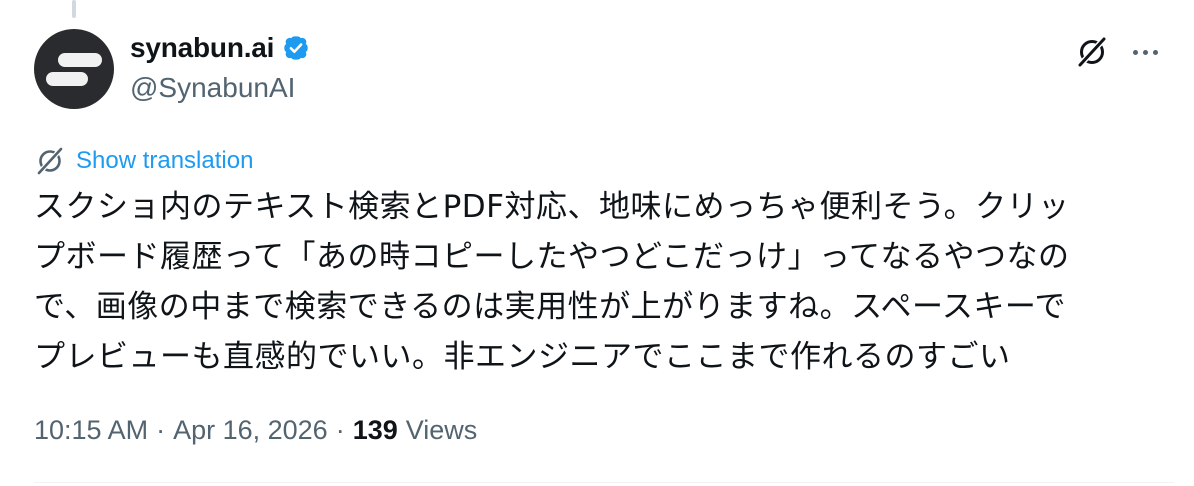 This screenshot has width=1194, height=486. What do you see at coordinates (164, 161) in the screenshot?
I see `show-translation-link: Show translation` at bounding box center [164, 161].